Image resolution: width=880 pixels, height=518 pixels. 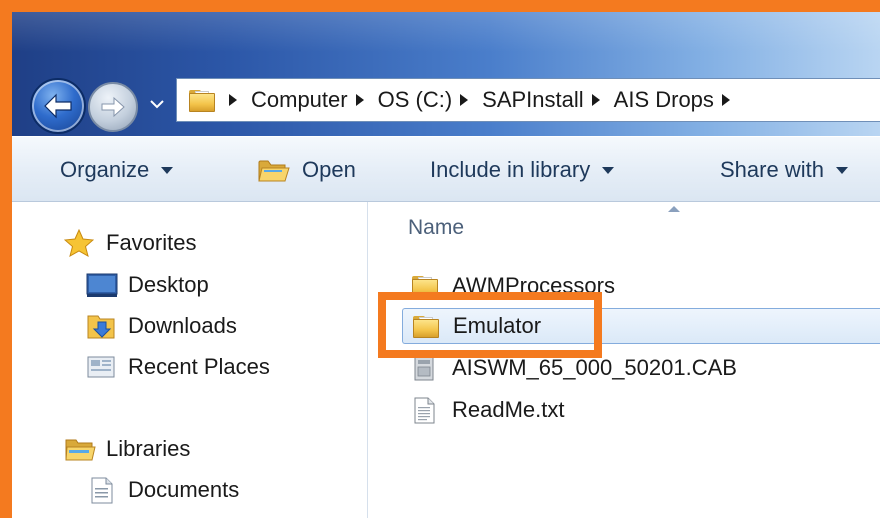 I want to click on text-file-icon, so click(x=424, y=410).